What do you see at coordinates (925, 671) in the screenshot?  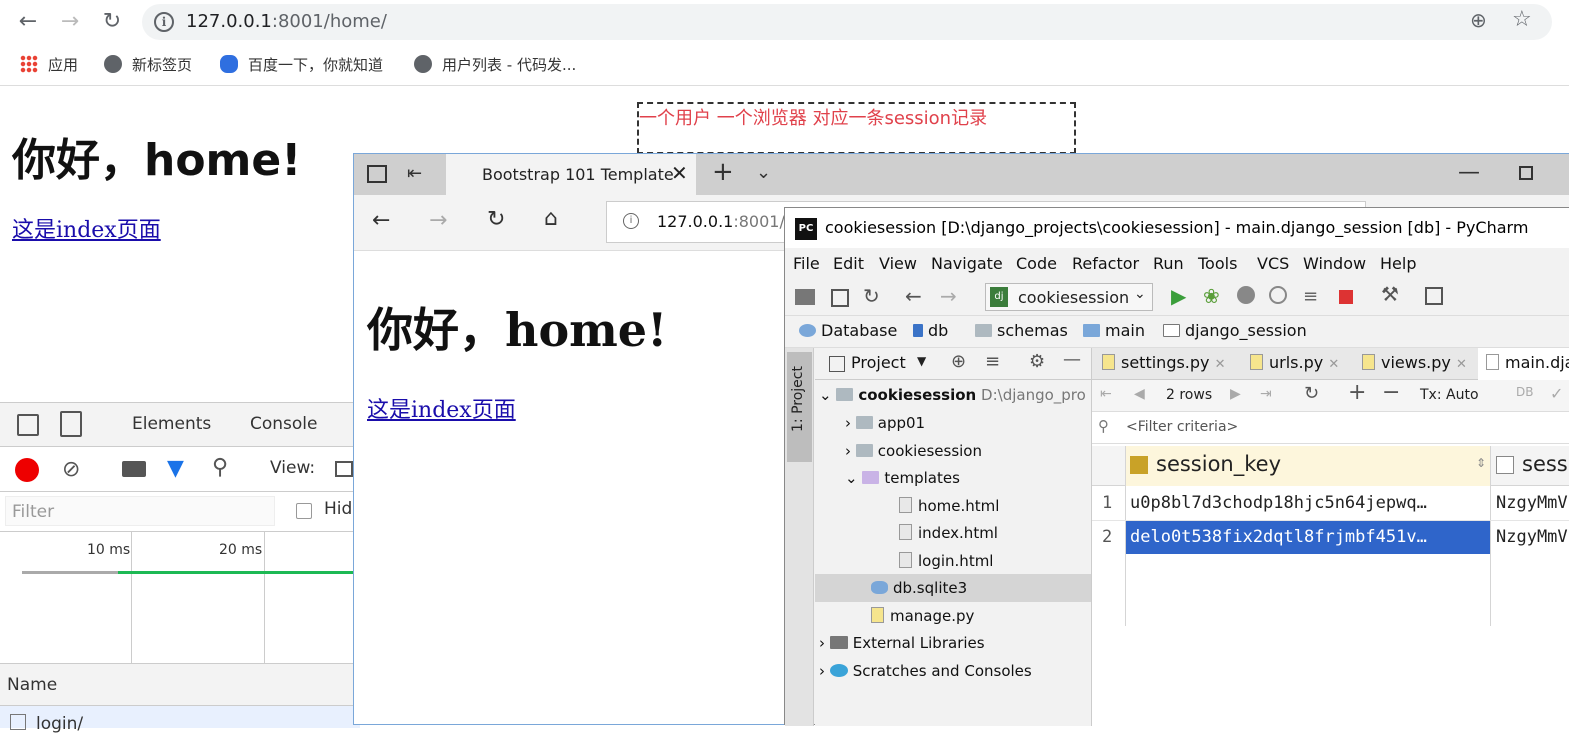 I see `tree-item-scratches: › Scratches and Consoles` at bounding box center [925, 671].